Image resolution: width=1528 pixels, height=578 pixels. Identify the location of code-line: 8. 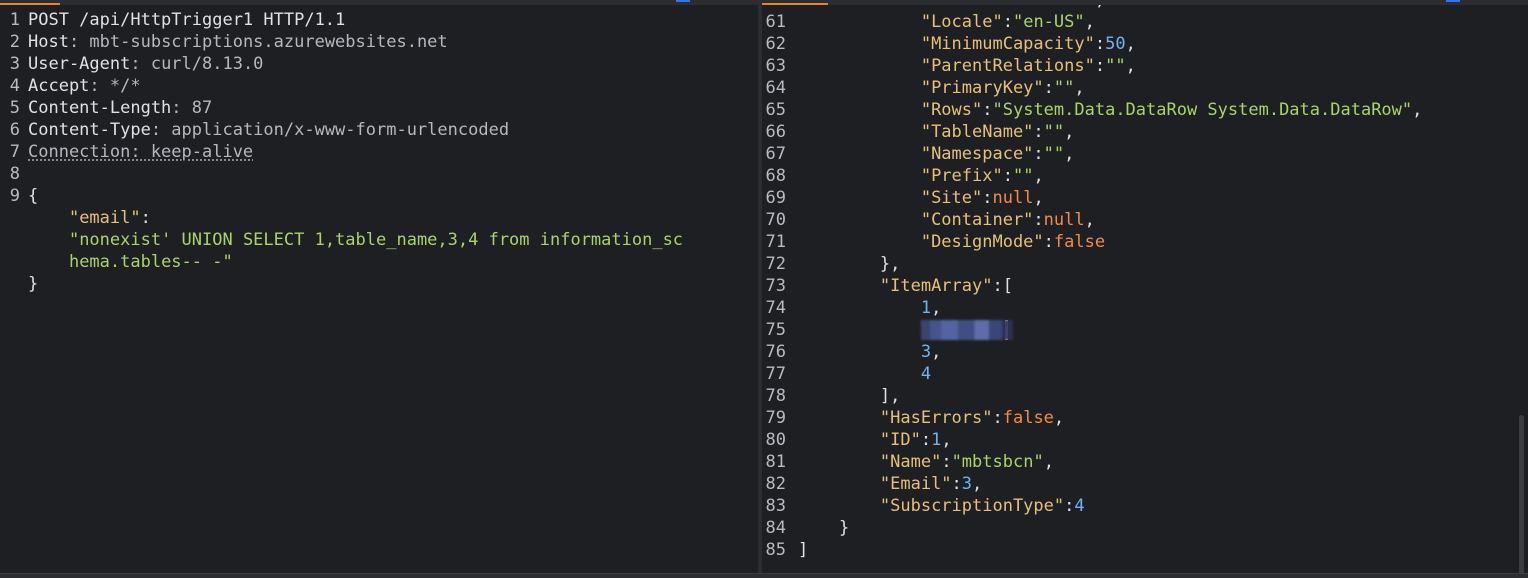
(379, 174).